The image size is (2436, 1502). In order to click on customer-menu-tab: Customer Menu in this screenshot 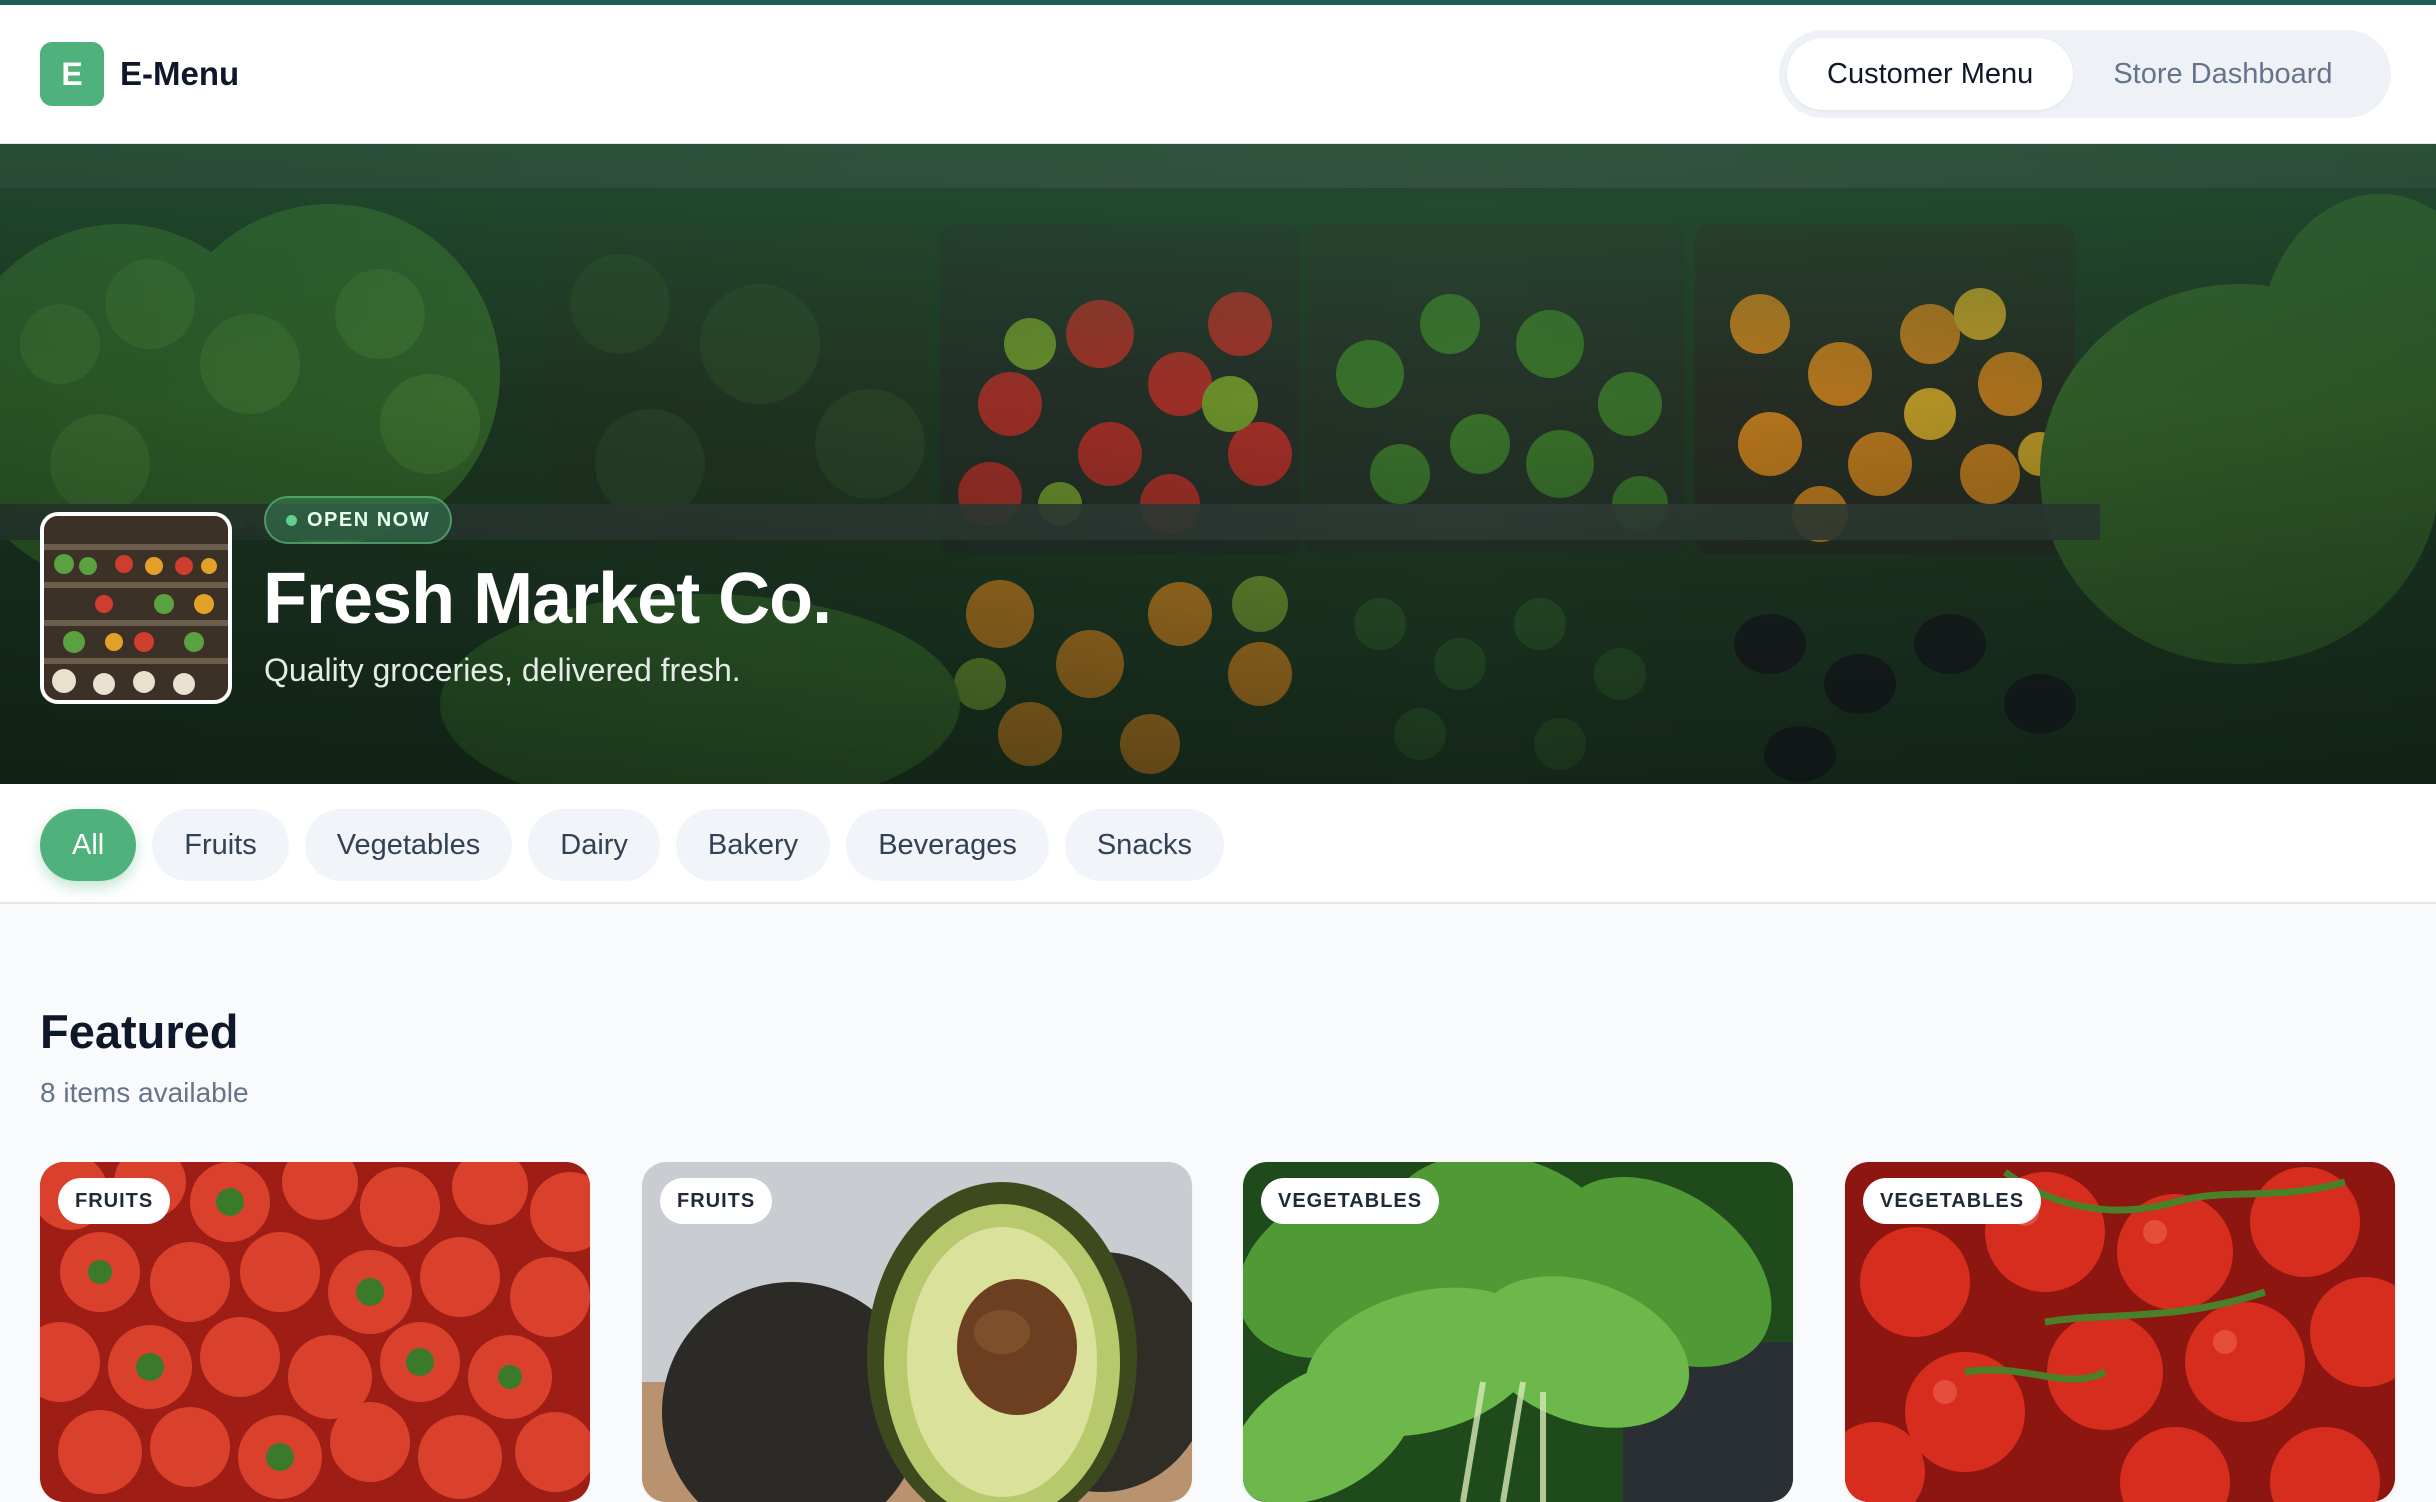, I will do `click(1930, 74)`.